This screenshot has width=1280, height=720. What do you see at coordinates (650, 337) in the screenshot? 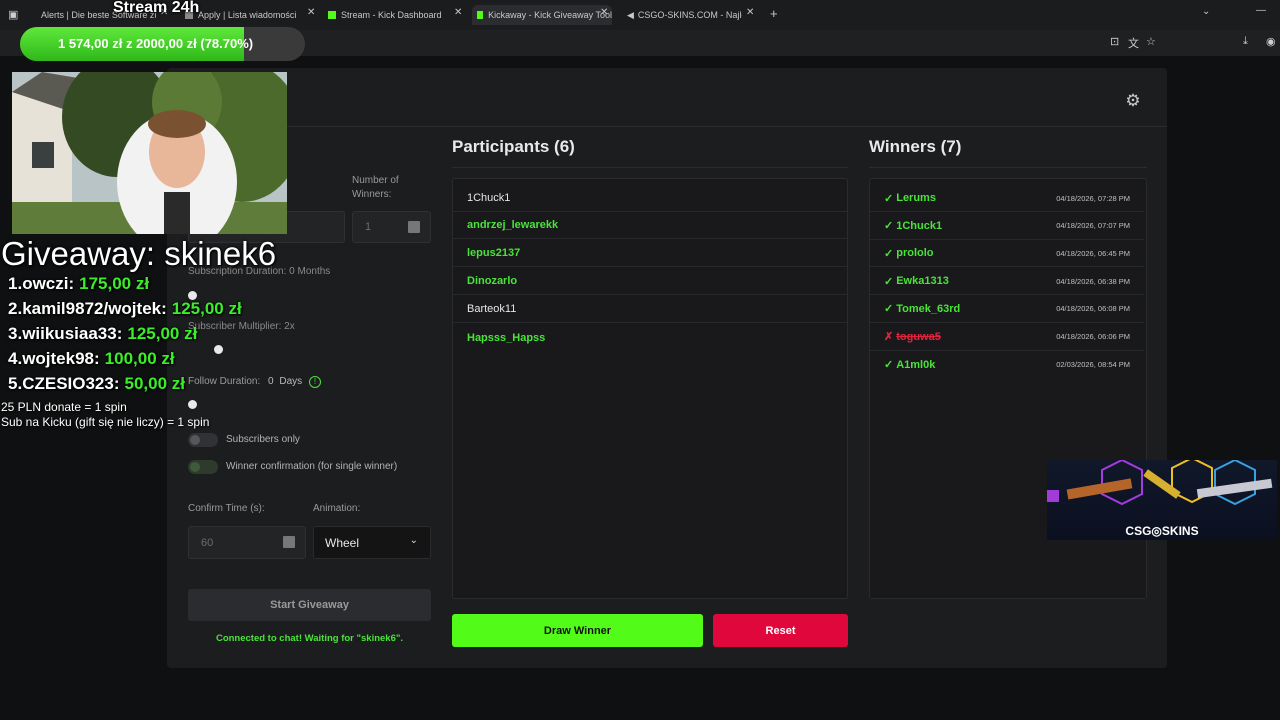
I see `list-item: Hapsss_Hapss` at bounding box center [650, 337].